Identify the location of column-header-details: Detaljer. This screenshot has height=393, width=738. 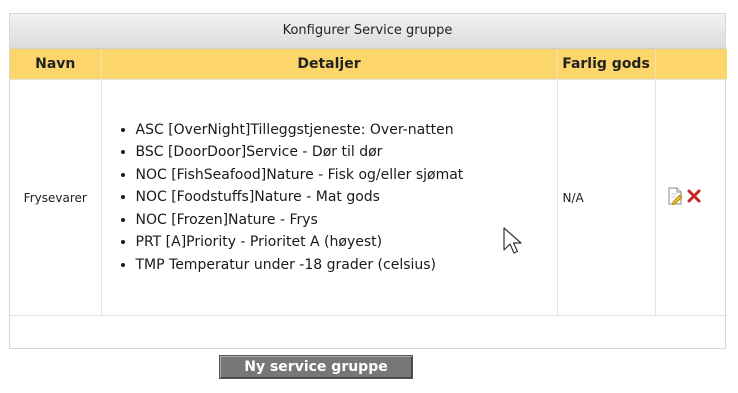
(329, 64).